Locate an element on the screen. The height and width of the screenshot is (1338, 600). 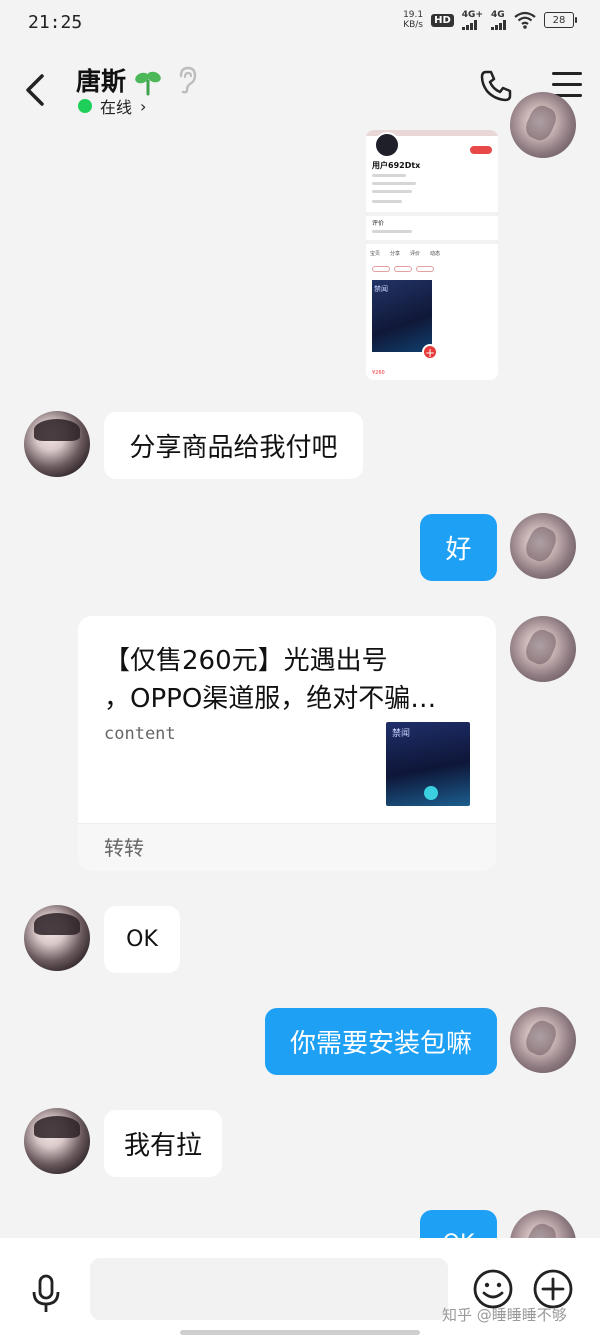
message-bubble: 你需要安装包嘛 is located at coordinates (381, 1041).